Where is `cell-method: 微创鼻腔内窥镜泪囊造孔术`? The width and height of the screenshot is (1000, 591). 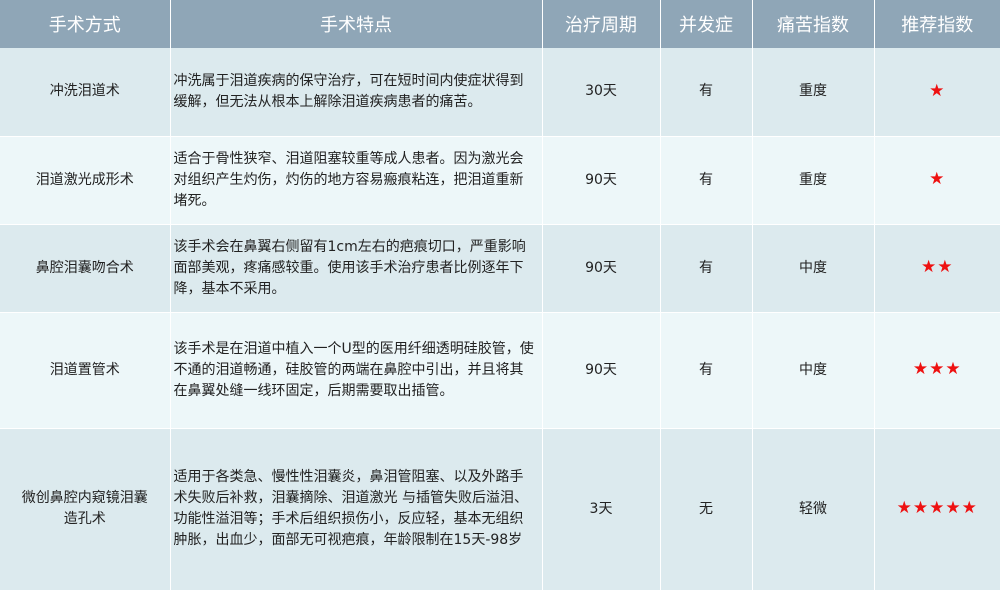
cell-method: 微创鼻腔内窥镜泪囊造孔术 is located at coordinates (85, 509).